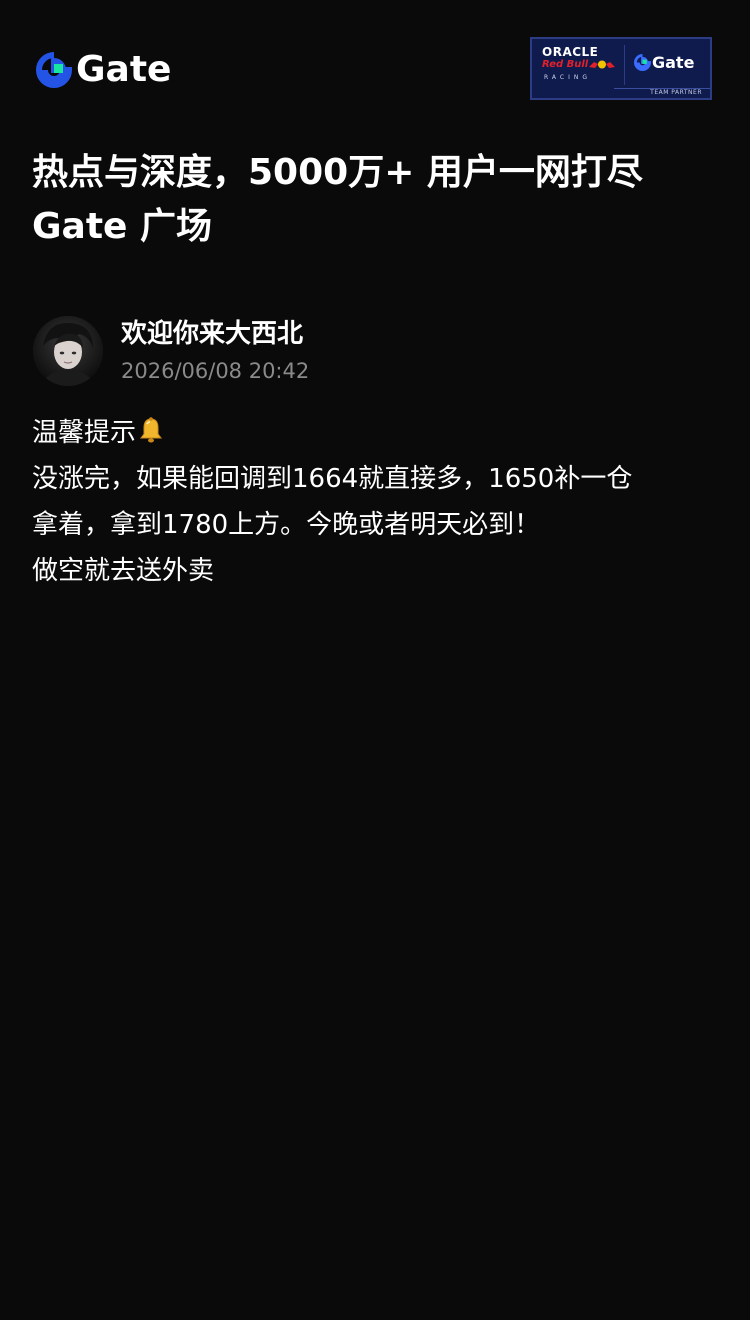  What do you see at coordinates (568, 77) in the screenshot?
I see `racing-text: RACING` at bounding box center [568, 77].